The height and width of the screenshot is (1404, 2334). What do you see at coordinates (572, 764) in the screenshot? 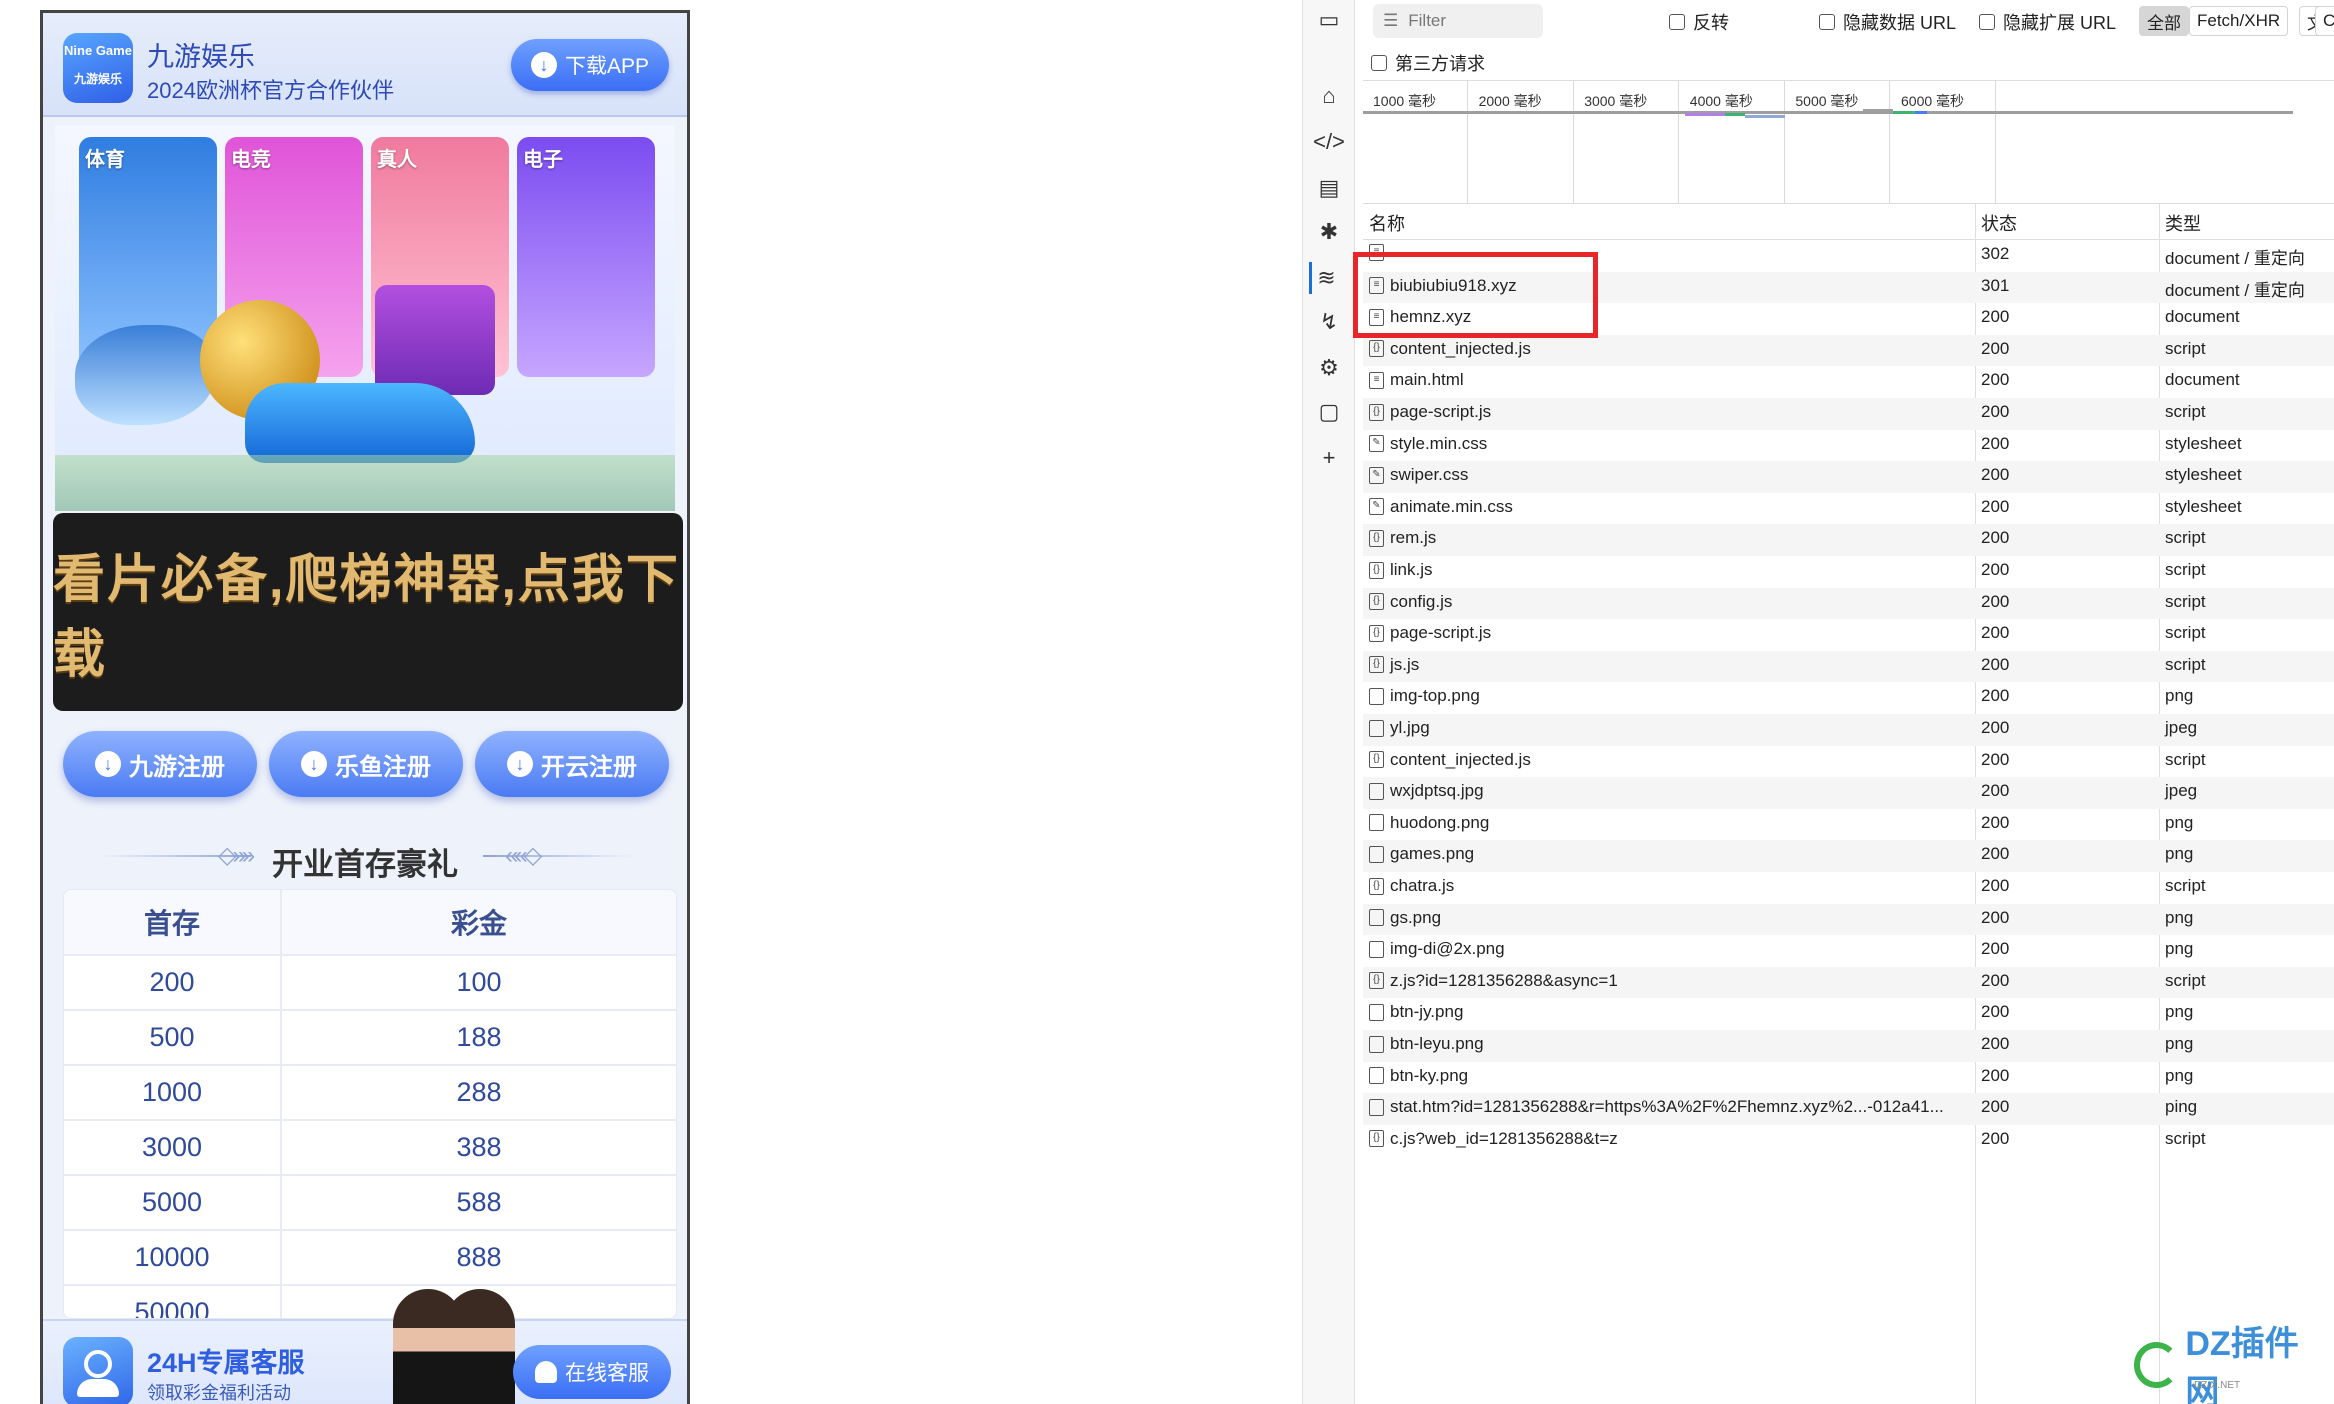
I see `register-button-kaiyun: ↓ 开云注册` at bounding box center [572, 764].